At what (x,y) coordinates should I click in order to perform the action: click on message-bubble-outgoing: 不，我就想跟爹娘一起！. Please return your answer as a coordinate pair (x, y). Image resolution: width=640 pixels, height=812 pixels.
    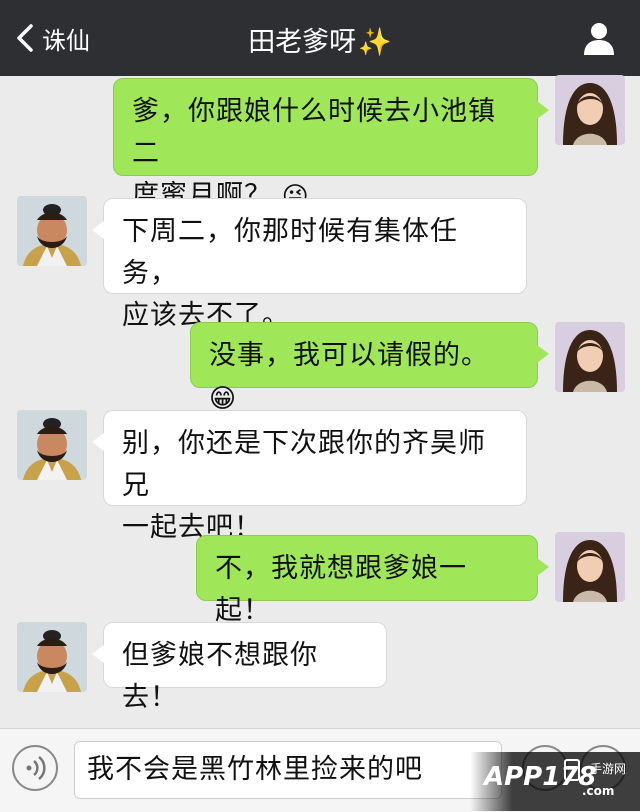
    Looking at the image, I should click on (372, 580).